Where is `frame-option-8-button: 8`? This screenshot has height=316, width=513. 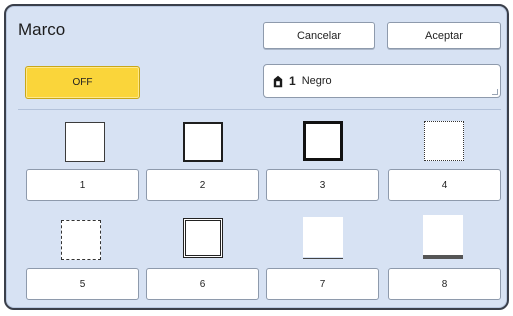
frame-option-8-button: 8 is located at coordinates (444, 284).